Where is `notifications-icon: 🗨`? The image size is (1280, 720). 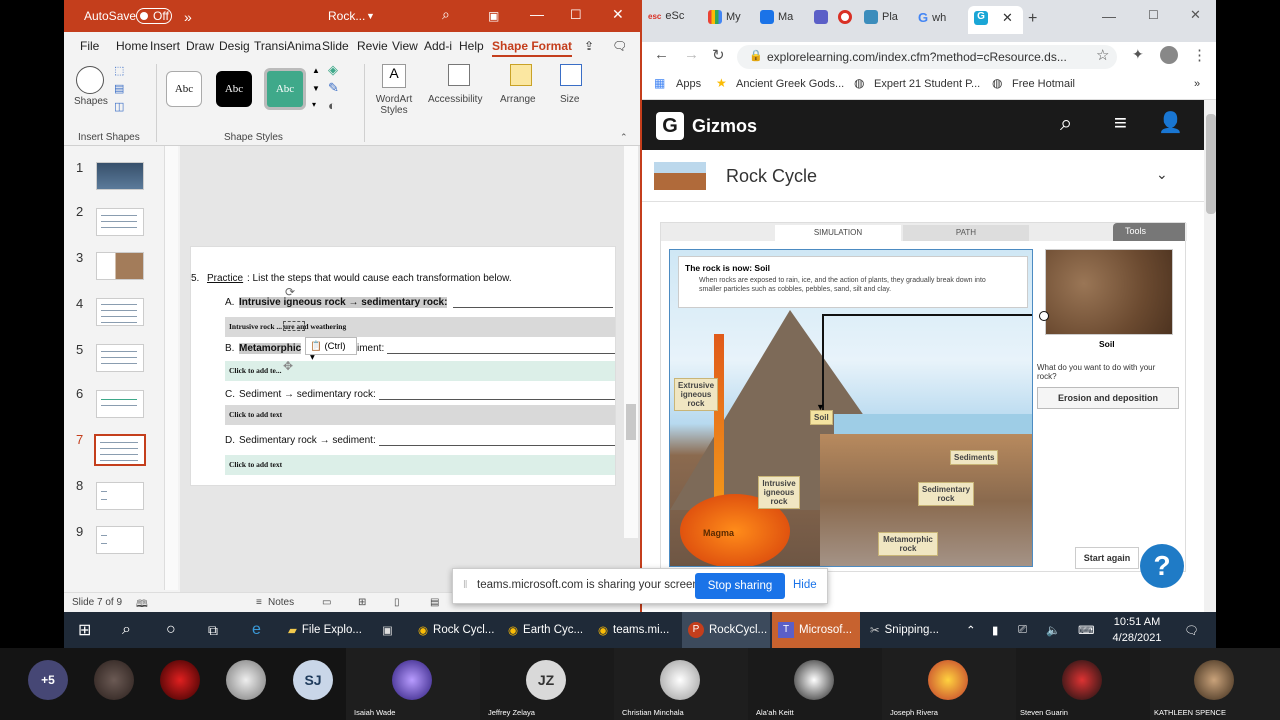
notifications-icon: 🗨 is located at coordinates (1188, 630).